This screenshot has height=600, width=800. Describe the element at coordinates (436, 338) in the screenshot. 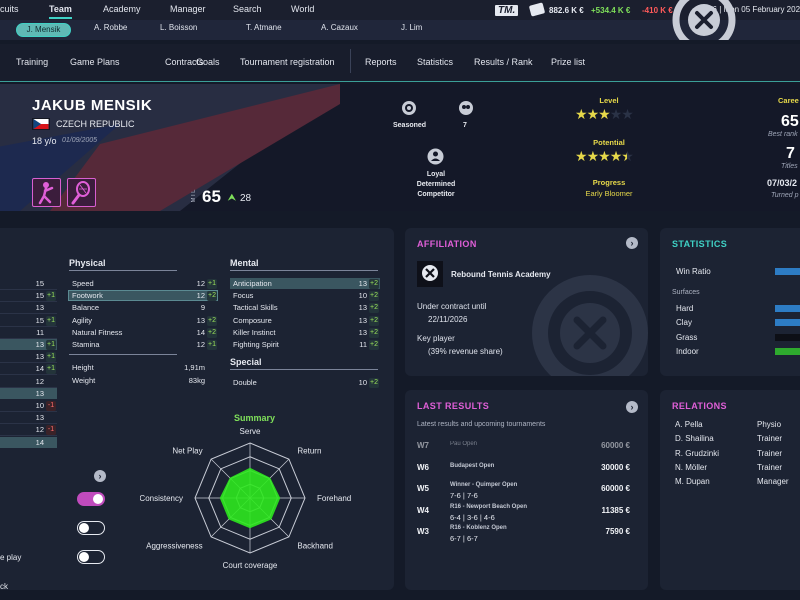

I see `key-player-label: Key player` at that location.